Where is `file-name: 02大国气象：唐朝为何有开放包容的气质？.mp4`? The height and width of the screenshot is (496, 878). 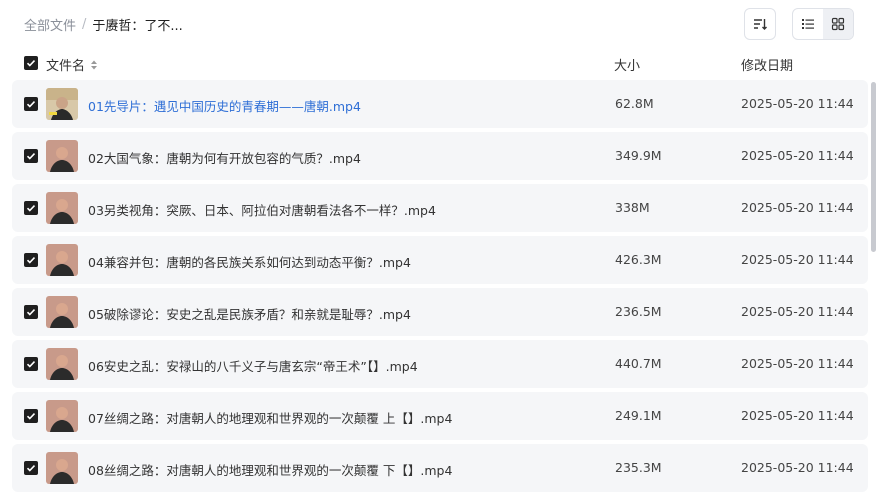 file-name: 02大国气象：唐朝为何有开放包容的气质？.mp4 is located at coordinates (224, 157).